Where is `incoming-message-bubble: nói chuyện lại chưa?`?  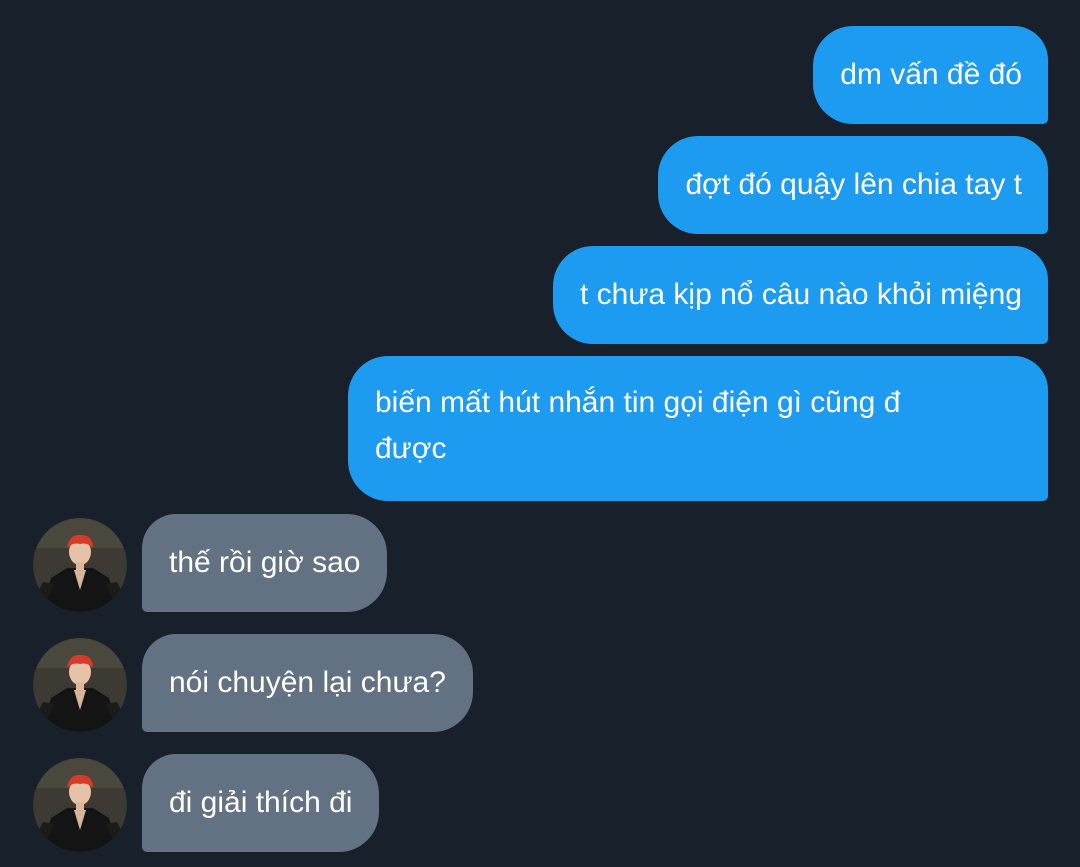 incoming-message-bubble: nói chuyện lại chưa? is located at coordinates (307, 683).